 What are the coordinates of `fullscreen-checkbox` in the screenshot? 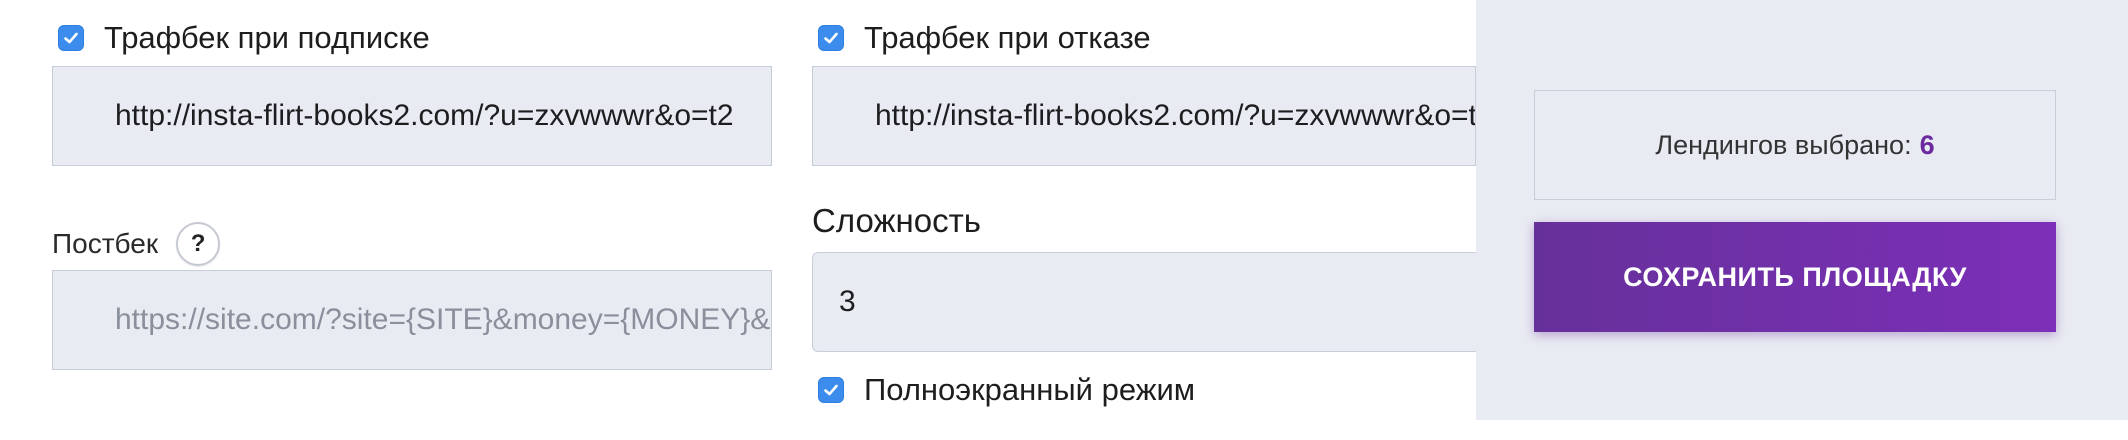 It's located at (831, 390).